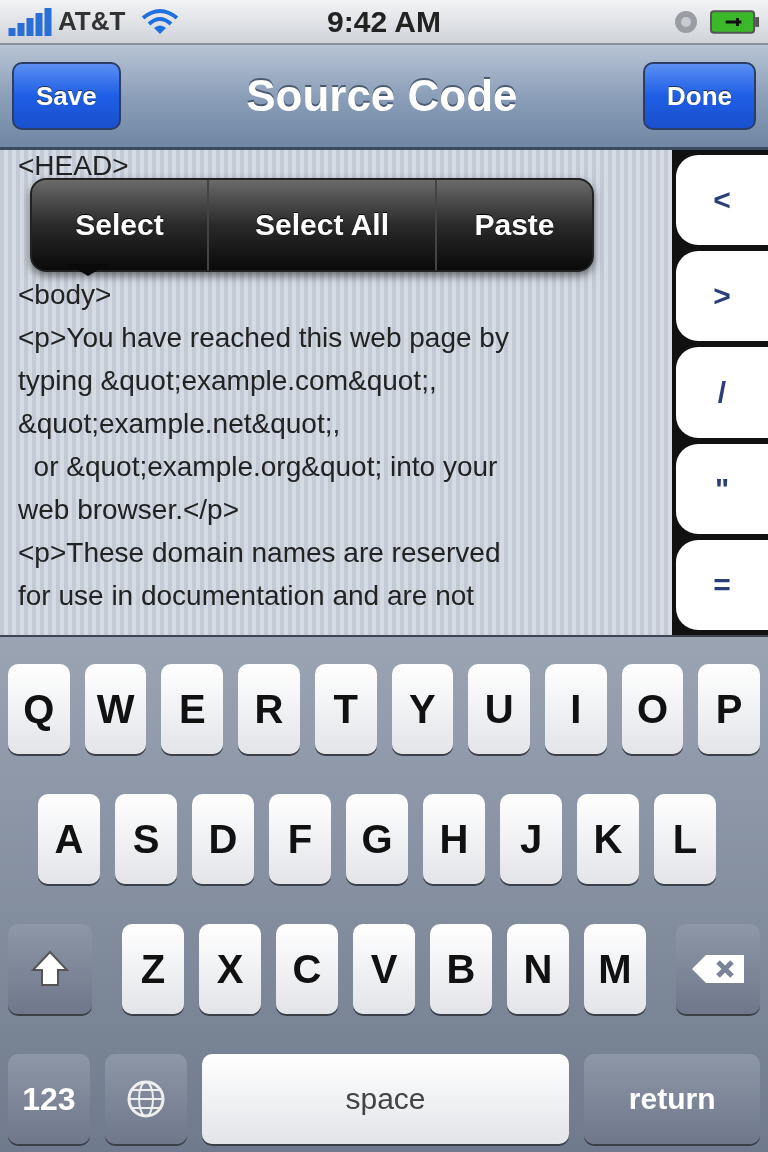  Describe the element at coordinates (422, 709) in the screenshot. I see `letter-key: Y` at that location.